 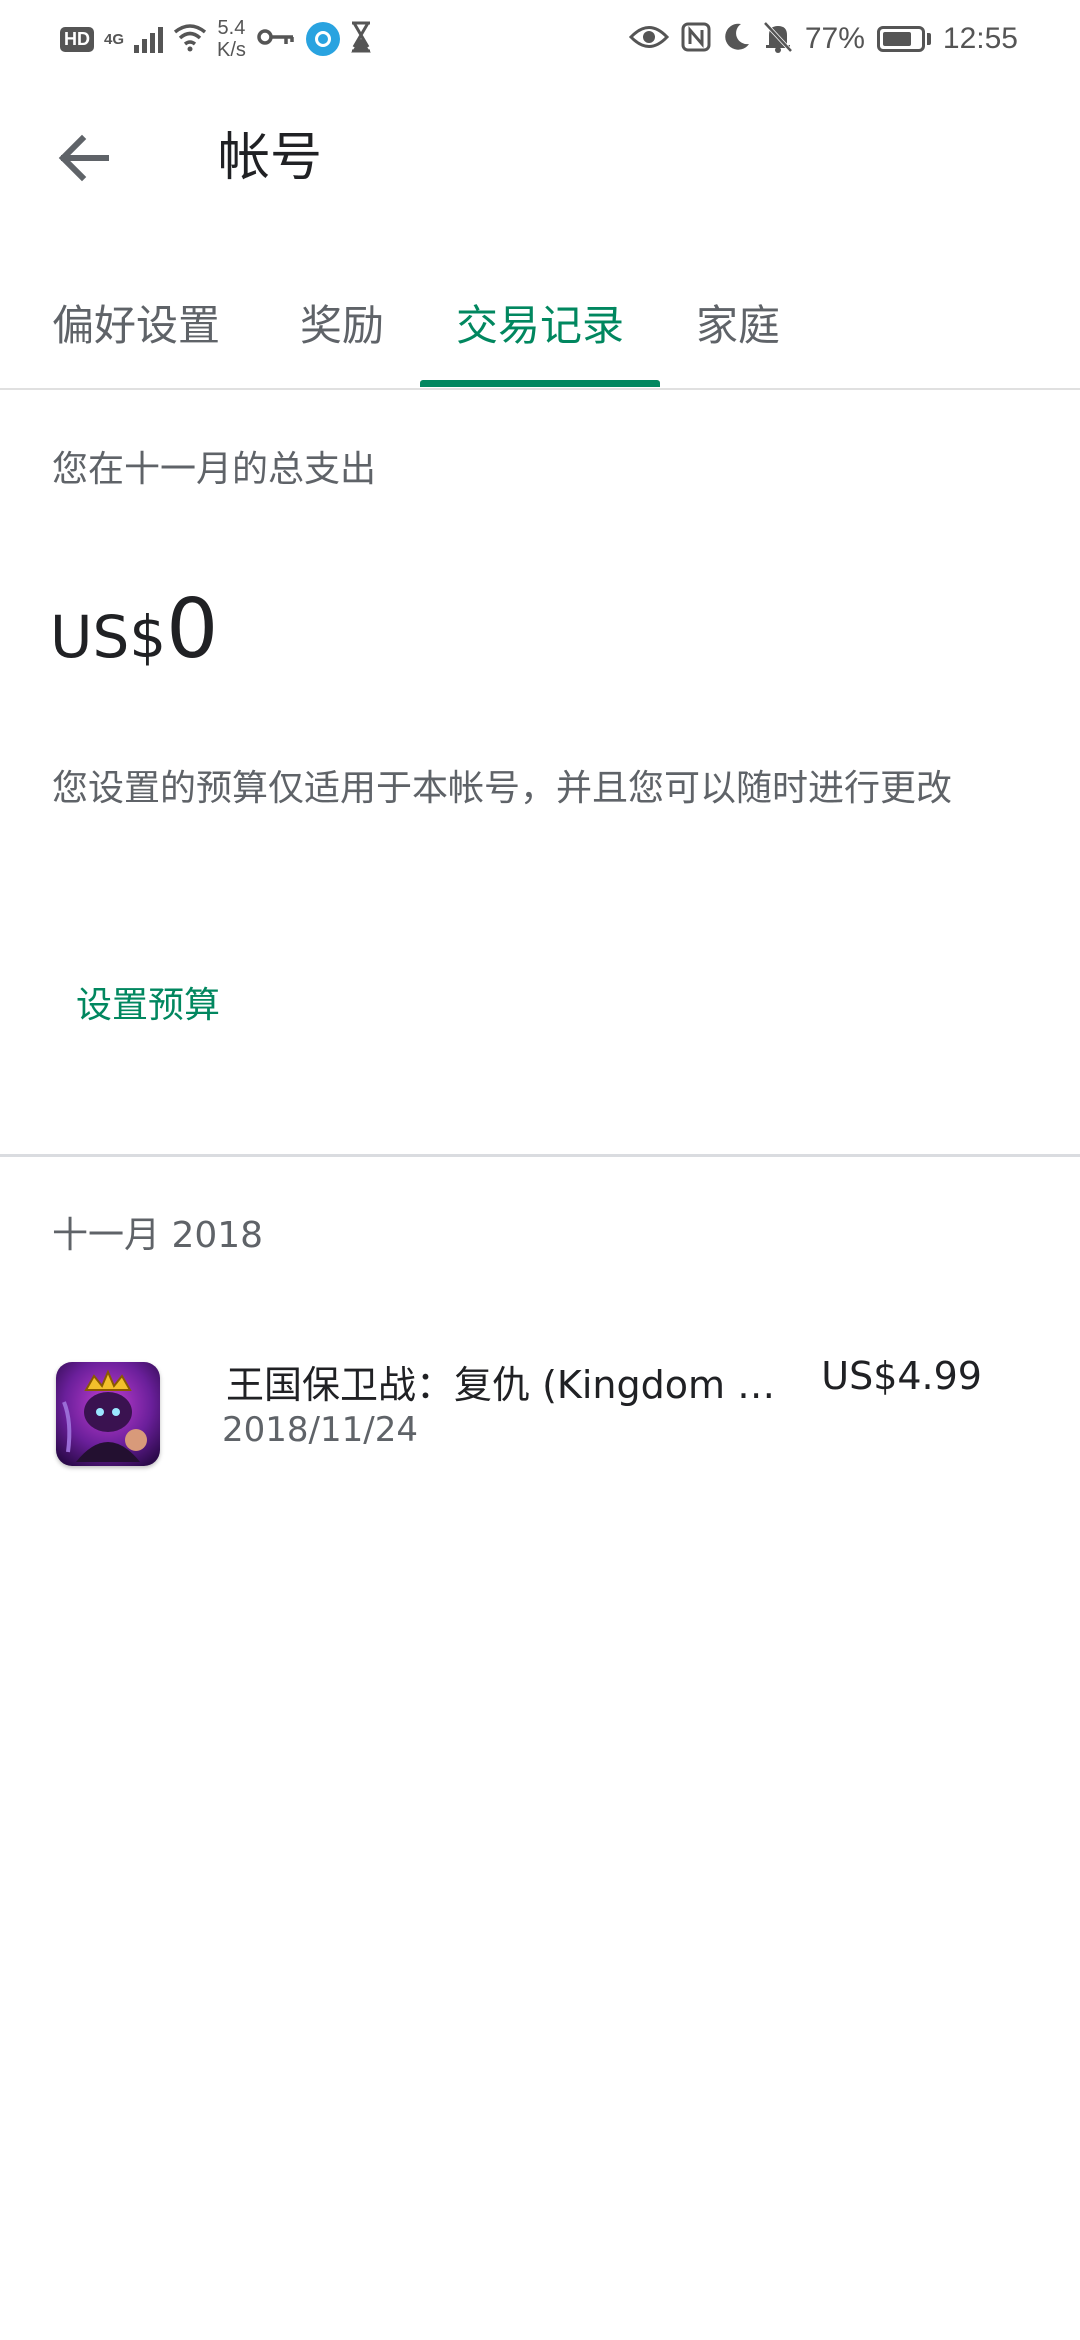 What do you see at coordinates (148, 39) in the screenshot?
I see `signal-icon` at bounding box center [148, 39].